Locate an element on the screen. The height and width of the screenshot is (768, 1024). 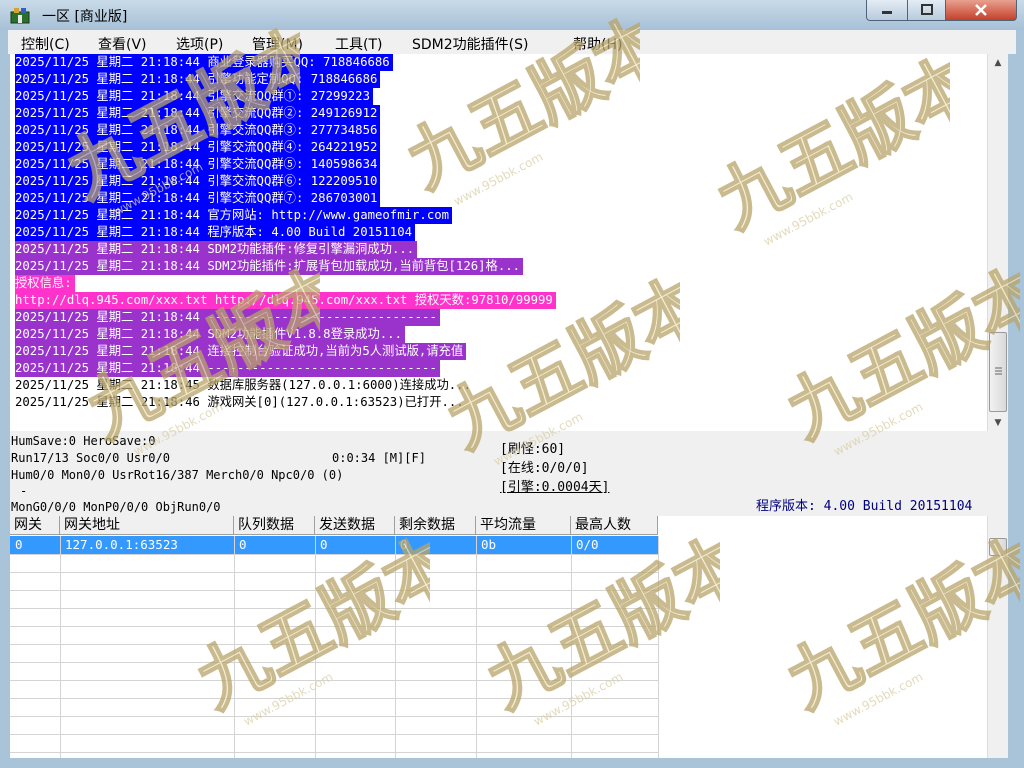
status-version: 程序版本: 4.00 Build 20151104 is located at coordinates (864, 506).